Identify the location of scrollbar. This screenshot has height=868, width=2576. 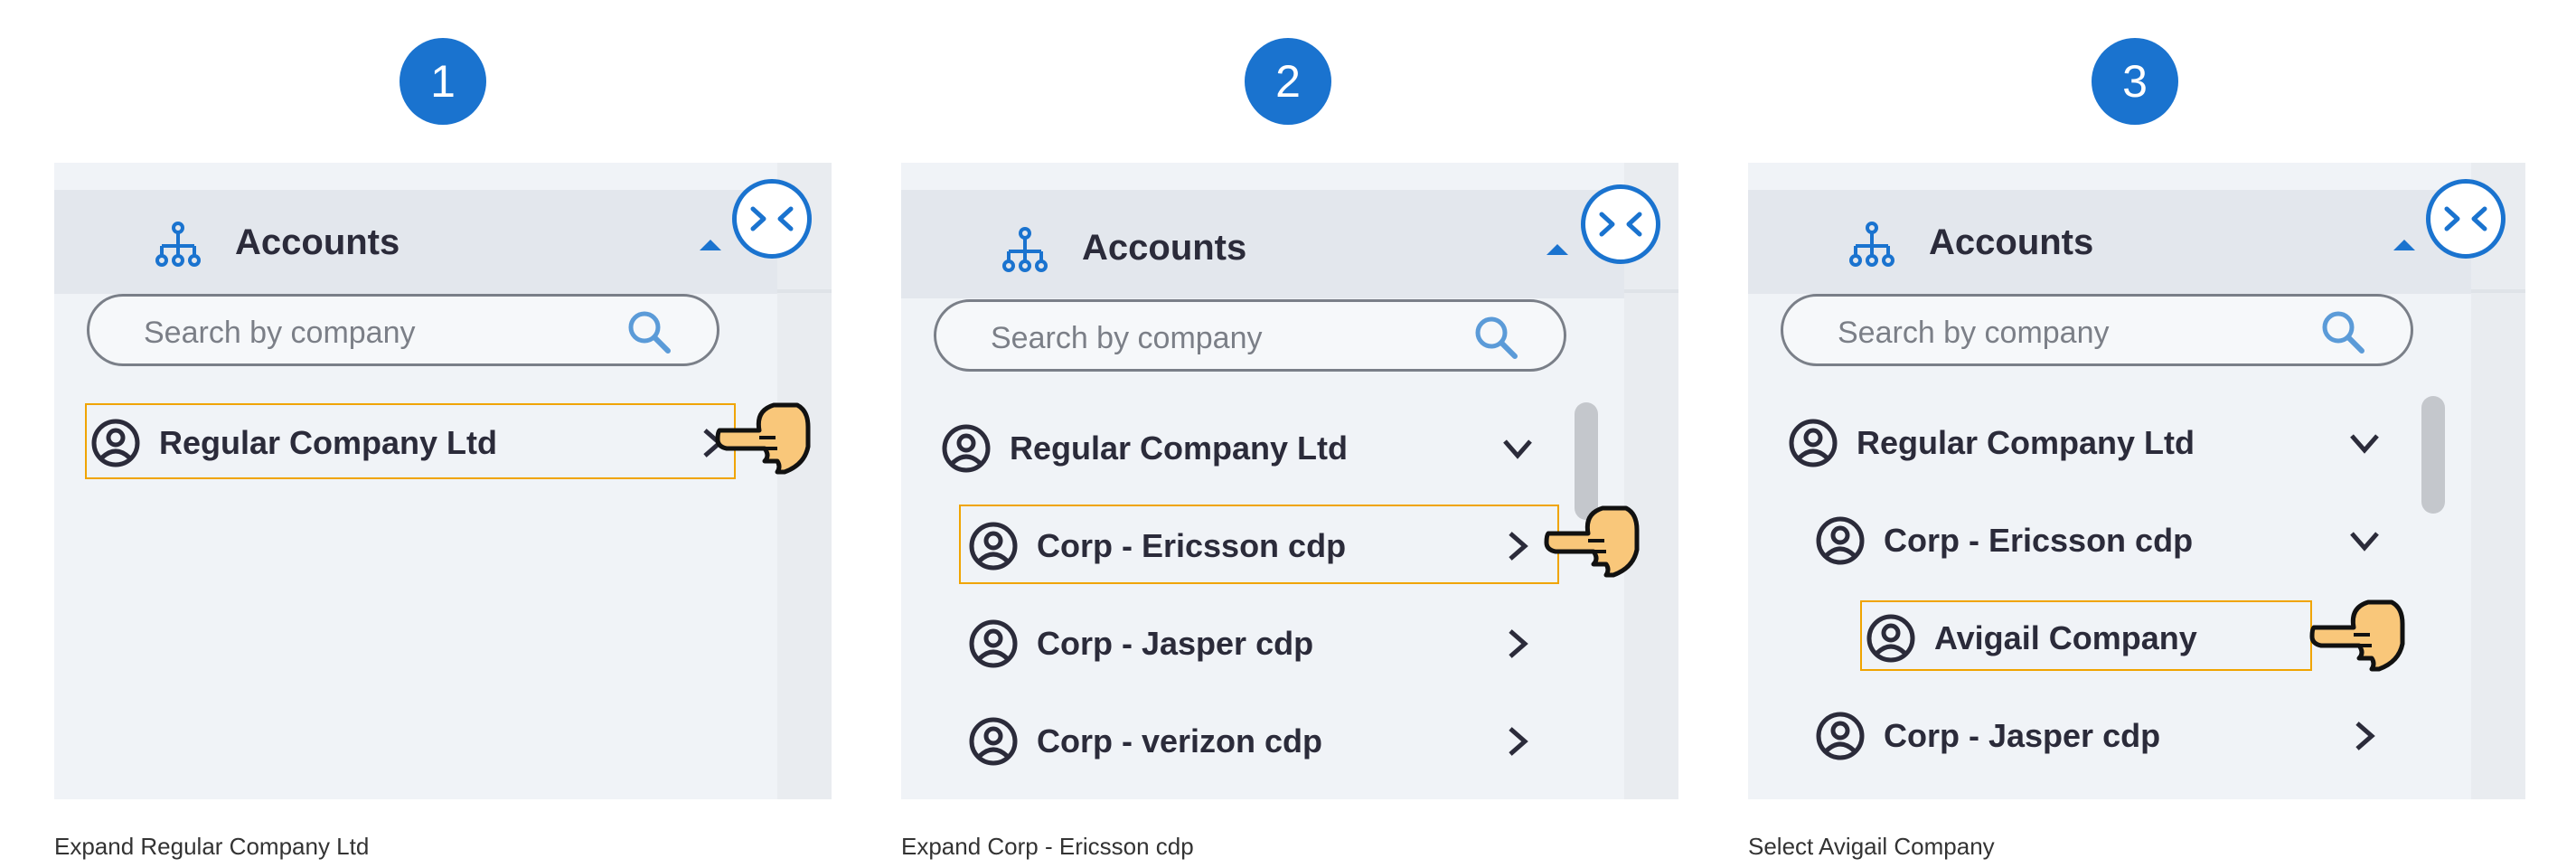
(2433, 455).